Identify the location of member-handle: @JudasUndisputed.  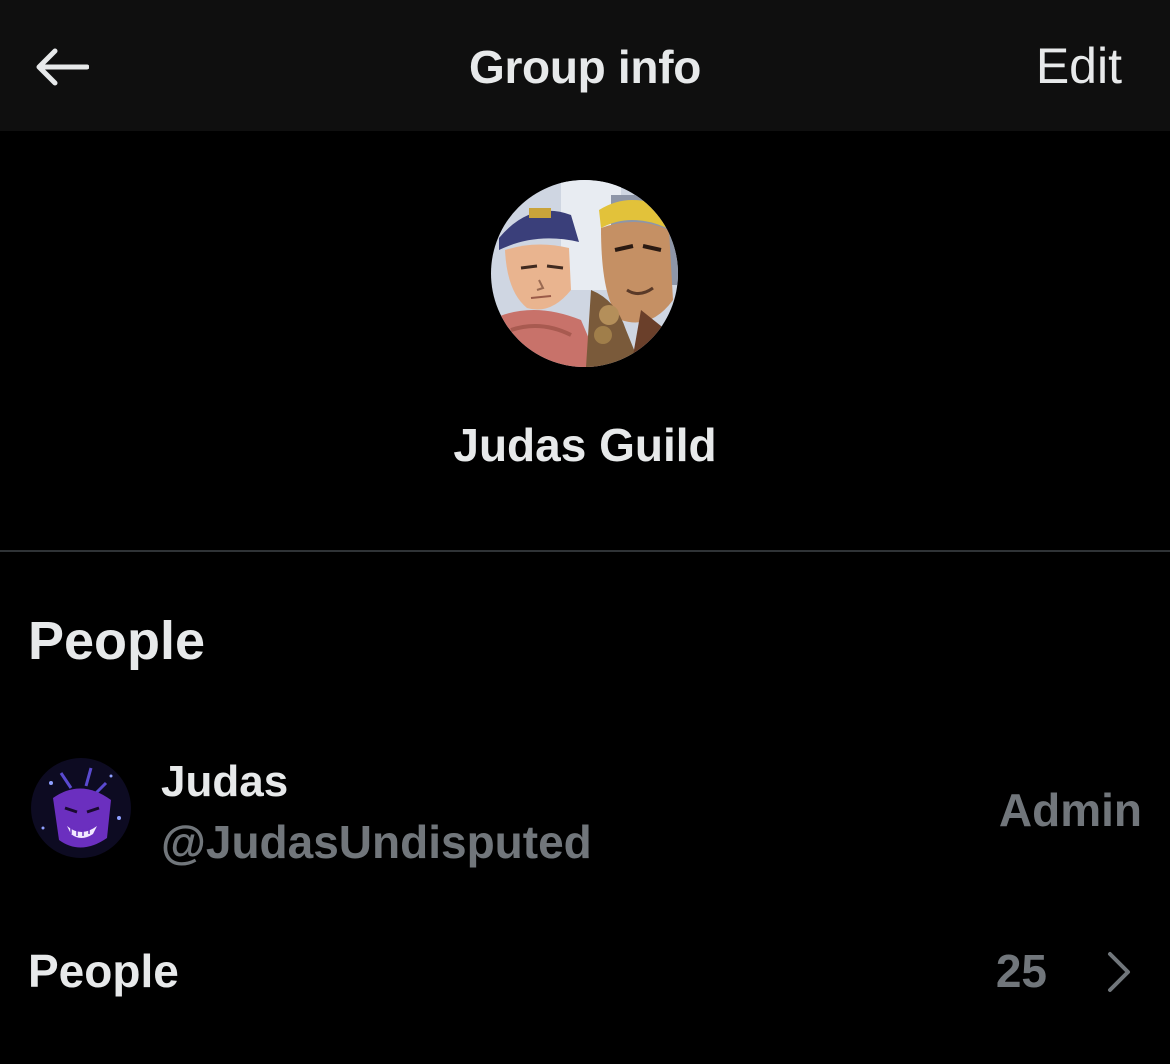
(376, 842).